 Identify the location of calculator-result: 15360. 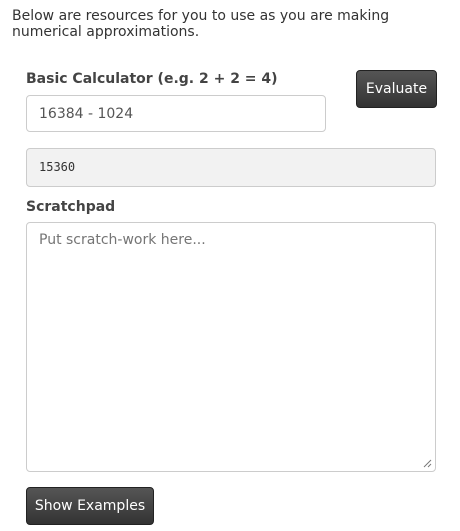
(231, 167).